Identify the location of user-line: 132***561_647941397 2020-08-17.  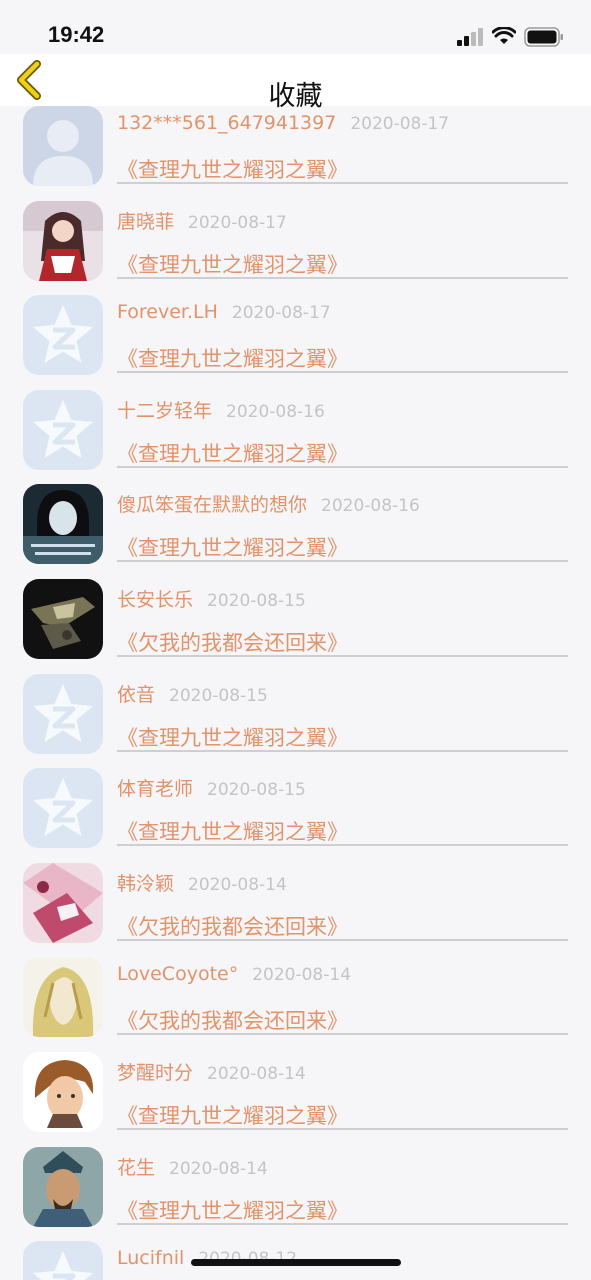
(283, 123).